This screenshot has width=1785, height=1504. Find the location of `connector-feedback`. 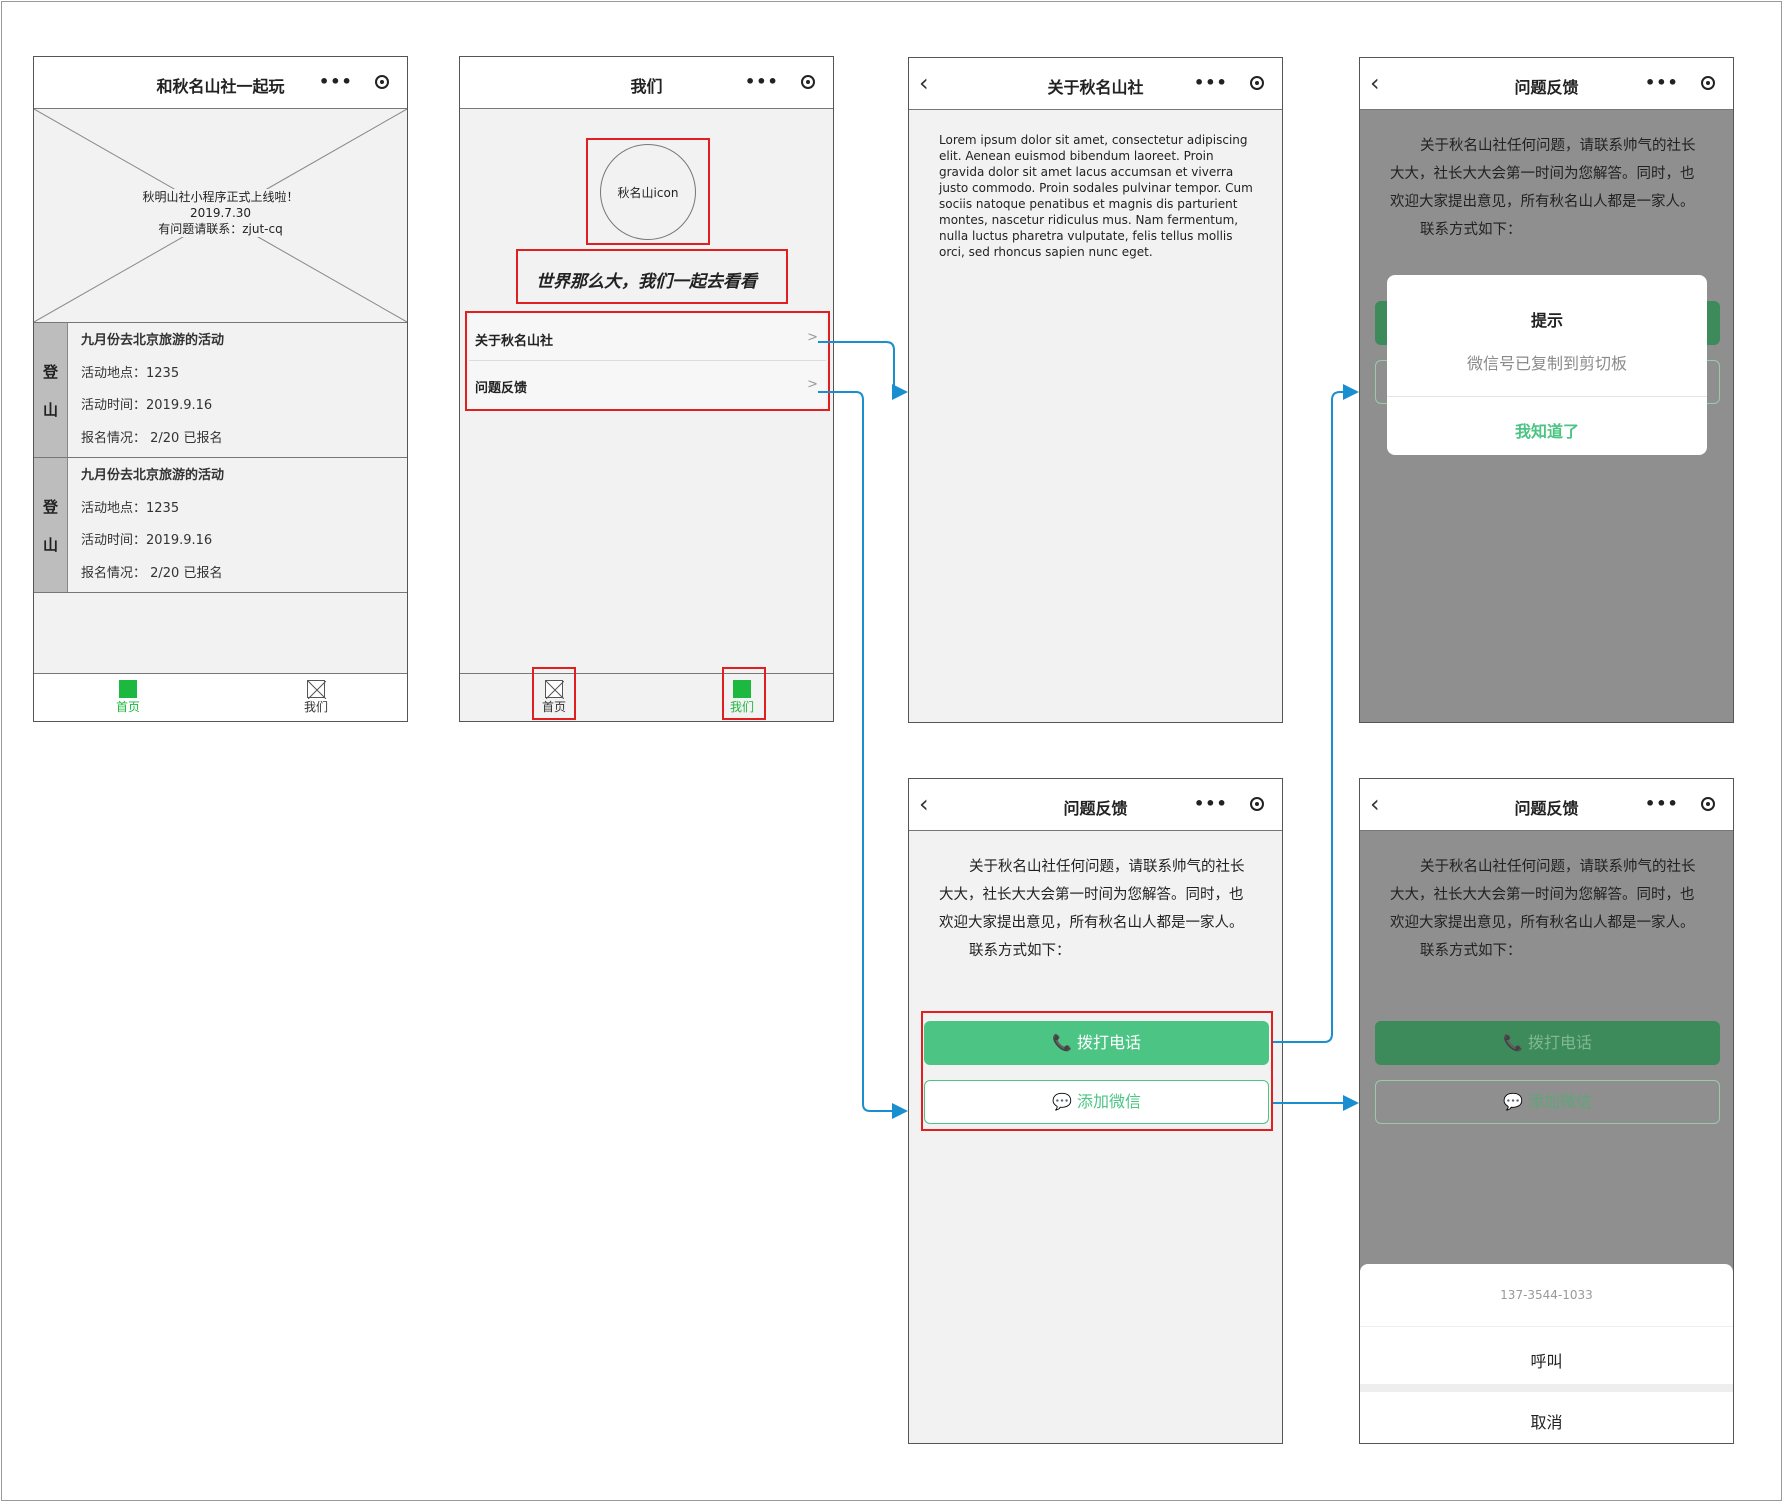

connector-feedback is located at coordinates (863, 755).